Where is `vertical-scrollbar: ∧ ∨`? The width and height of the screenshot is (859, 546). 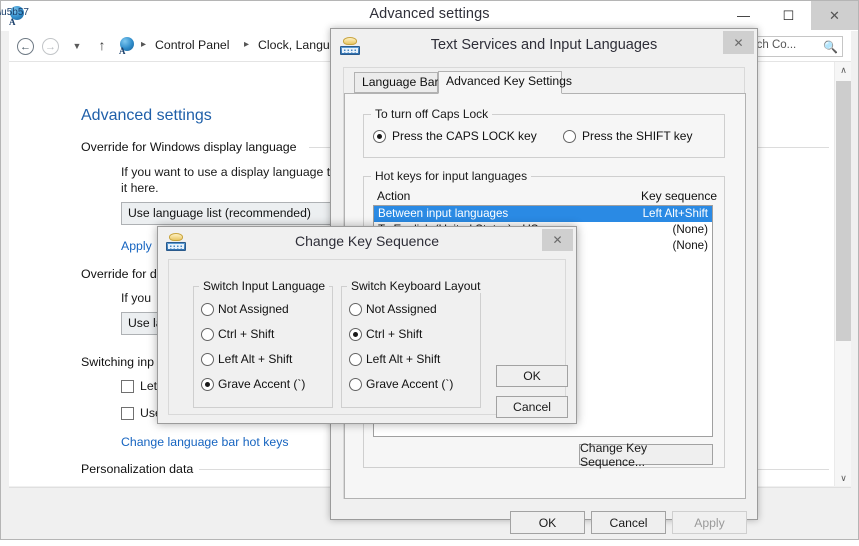
vertical-scrollbar: ∧ ∨ is located at coordinates (842, 274).